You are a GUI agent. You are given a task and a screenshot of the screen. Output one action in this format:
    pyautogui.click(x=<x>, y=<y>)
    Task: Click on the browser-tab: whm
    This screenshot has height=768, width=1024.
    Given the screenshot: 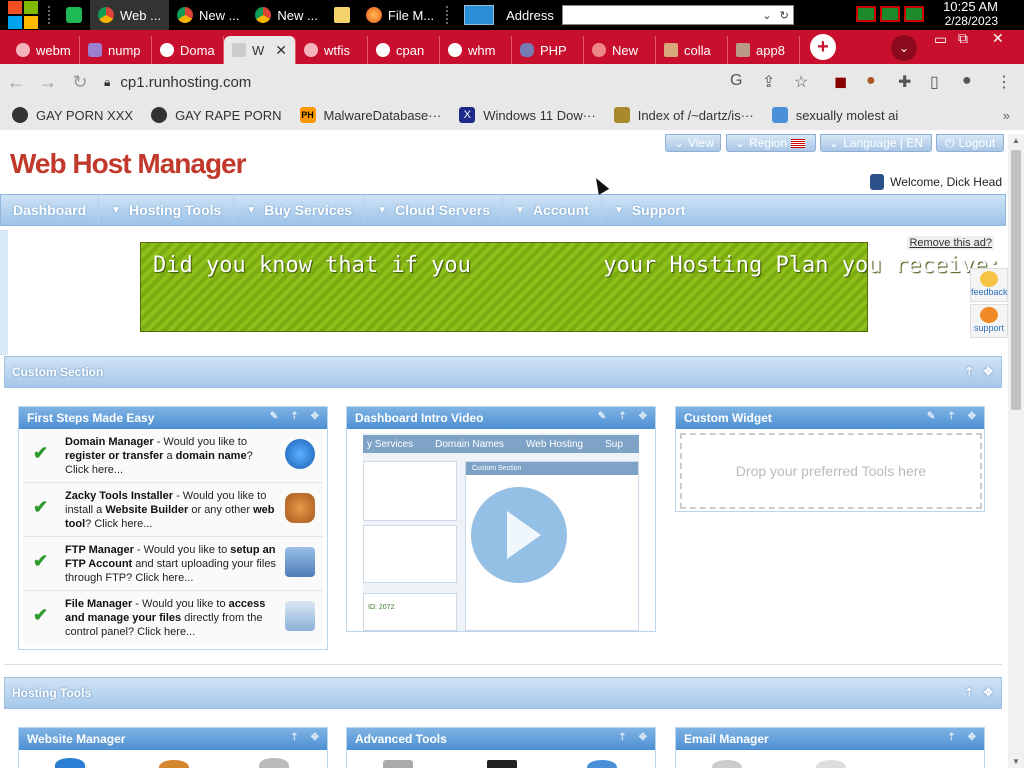 What is the action you would take?
    pyautogui.click(x=476, y=50)
    